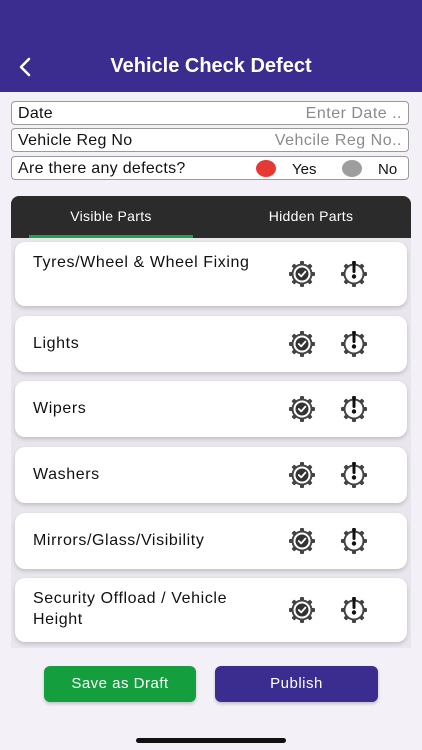  I want to click on tab-hidden-parts: Hidden Parts, so click(311, 217).